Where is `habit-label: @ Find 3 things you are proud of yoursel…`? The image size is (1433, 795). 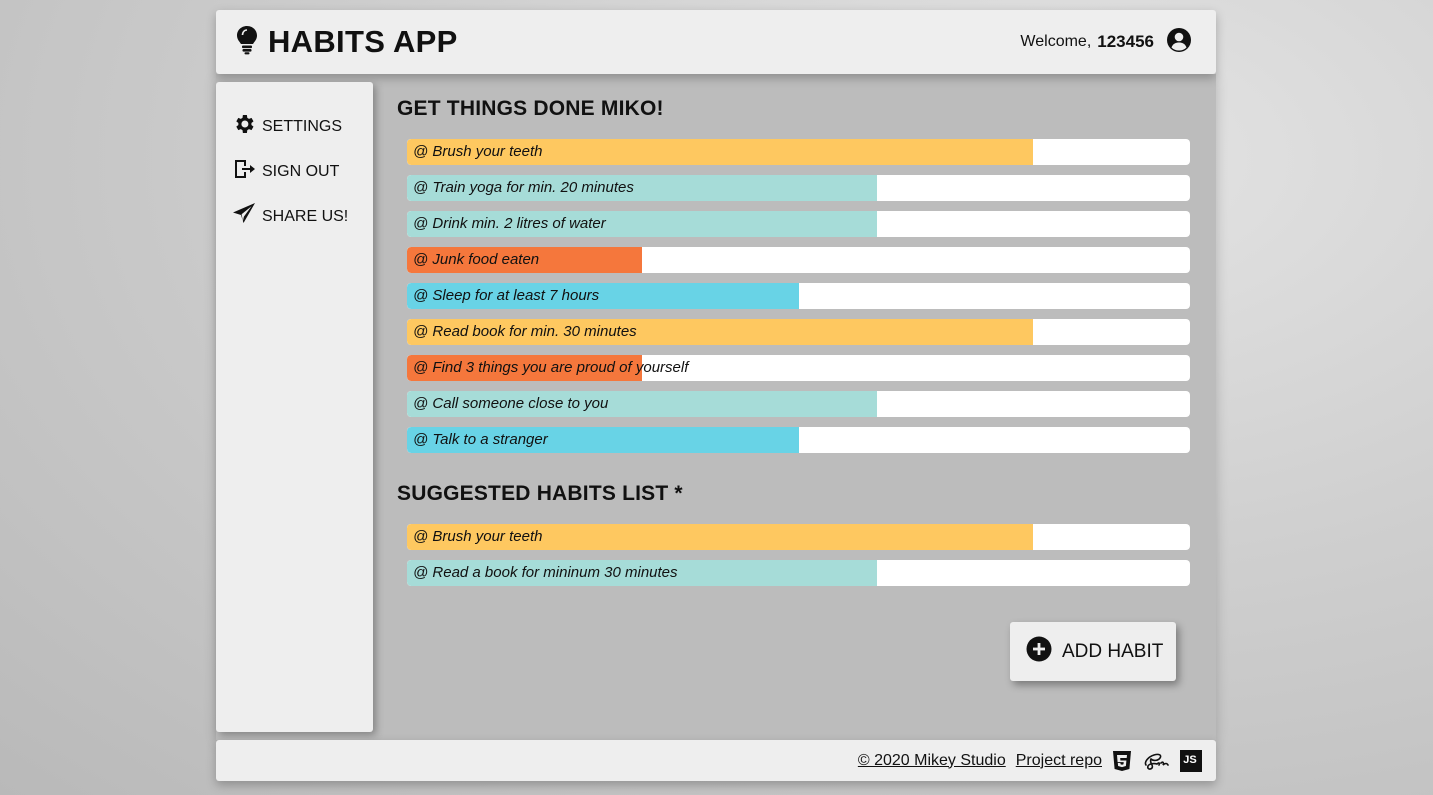 habit-label: @ Find 3 things you are proud of yoursel… is located at coordinates (551, 367).